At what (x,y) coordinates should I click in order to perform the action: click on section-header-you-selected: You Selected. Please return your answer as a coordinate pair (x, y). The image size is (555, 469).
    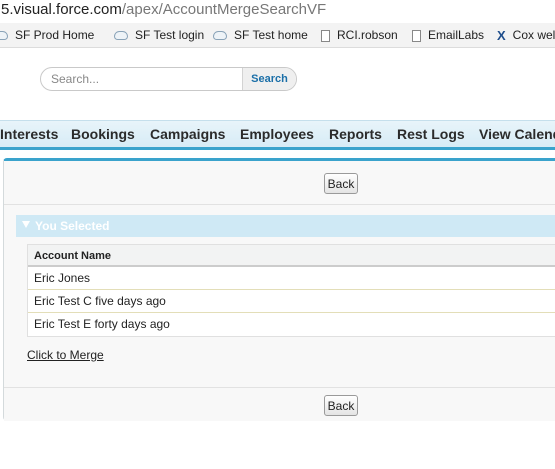
    Looking at the image, I should click on (285, 226).